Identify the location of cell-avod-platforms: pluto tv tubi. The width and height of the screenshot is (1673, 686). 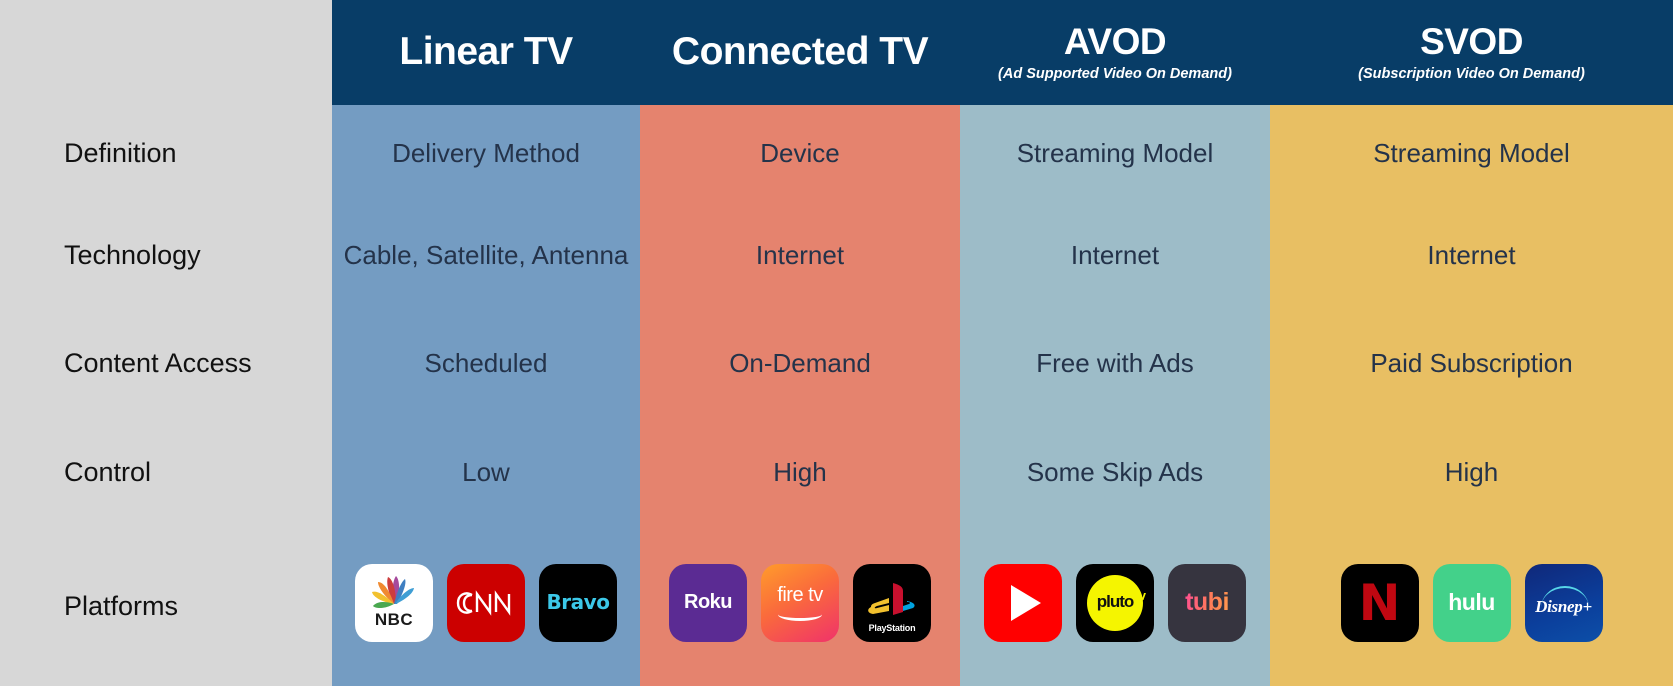
(1115, 606).